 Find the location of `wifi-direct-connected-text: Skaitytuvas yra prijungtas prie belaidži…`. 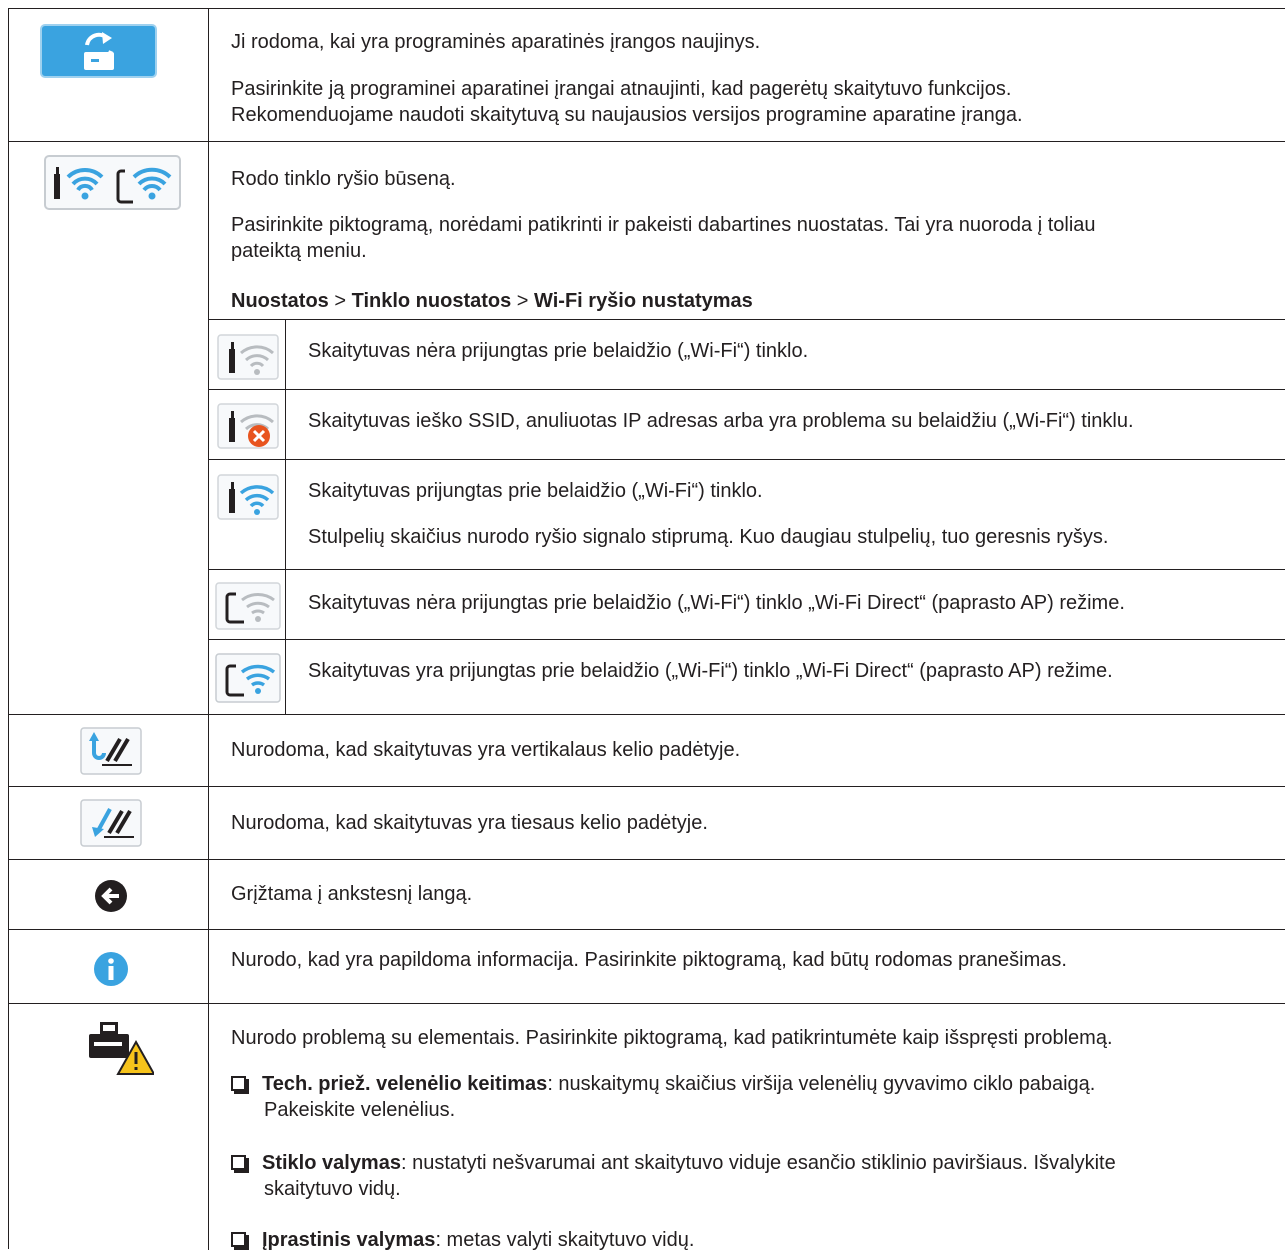

wifi-direct-connected-text: Skaitytuvas yra prijungtas prie belaidži… is located at coordinates (710, 671).